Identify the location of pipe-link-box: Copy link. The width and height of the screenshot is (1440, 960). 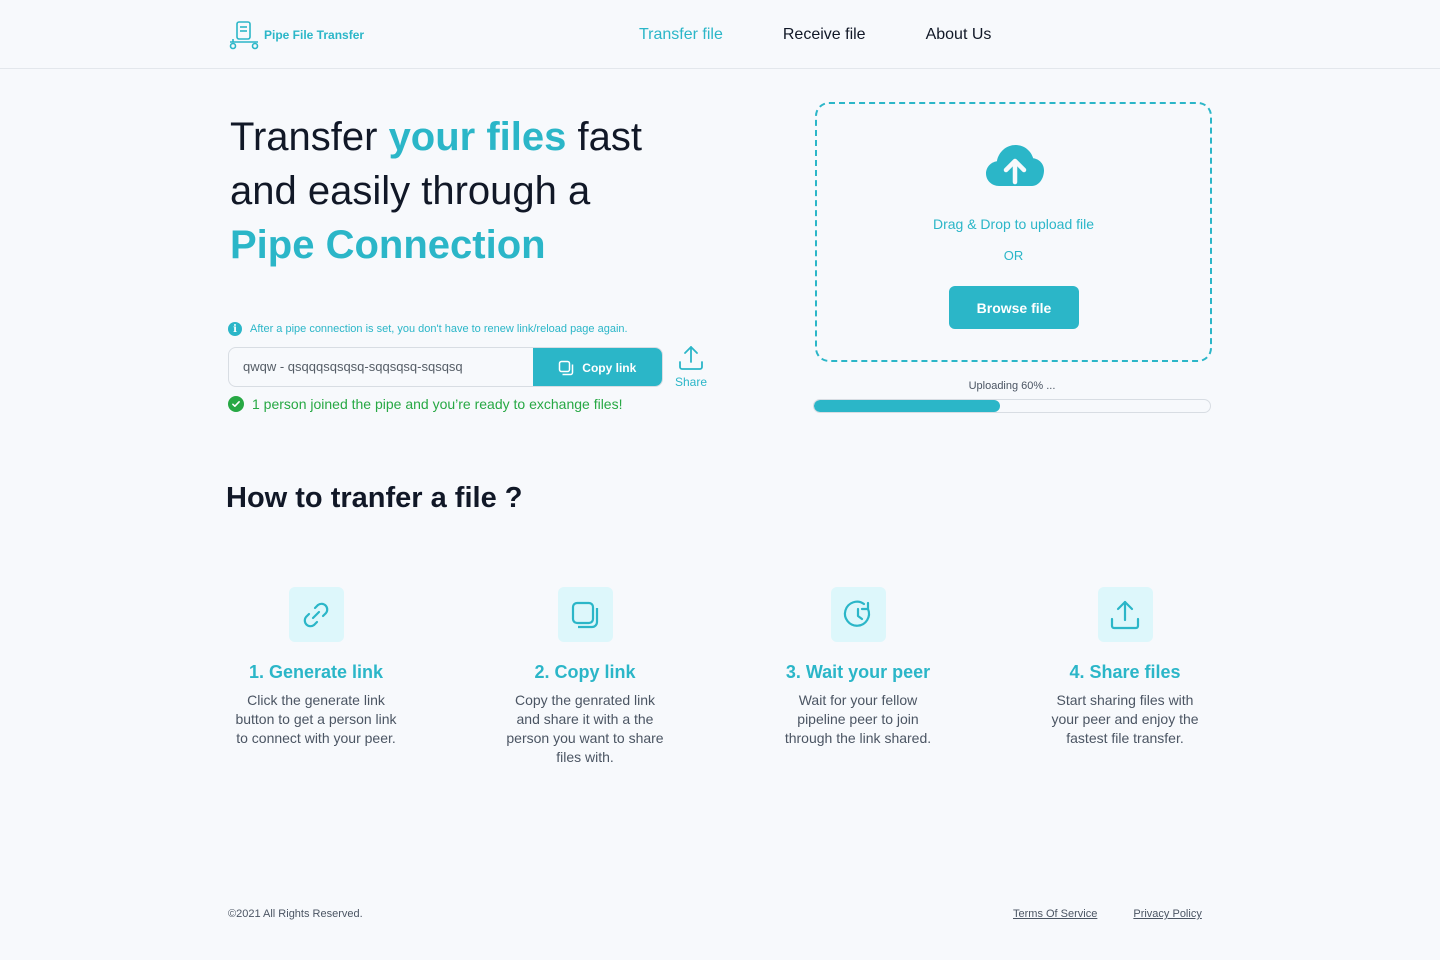
(445, 367).